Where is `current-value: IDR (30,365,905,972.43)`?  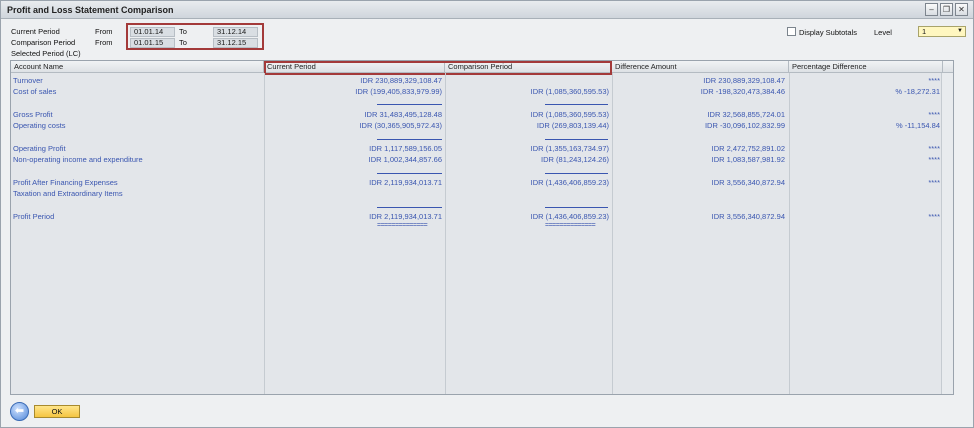 current-value: IDR (30,365,905,972.43) is located at coordinates (400, 125).